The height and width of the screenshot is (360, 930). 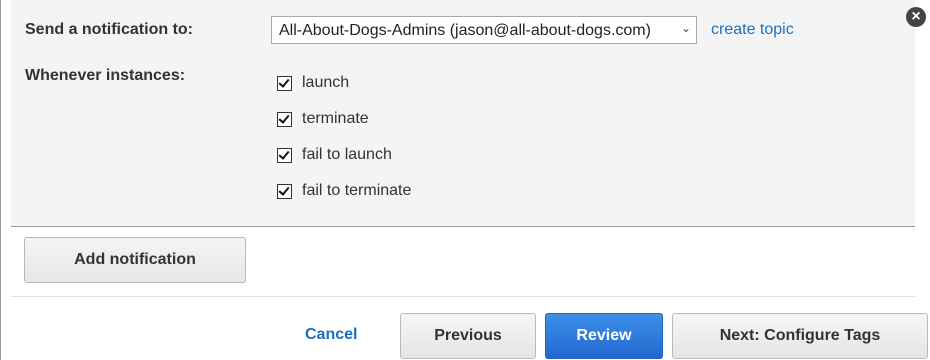 I want to click on checkbox-fail-to-launch: fail to launch, so click(x=334, y=155).